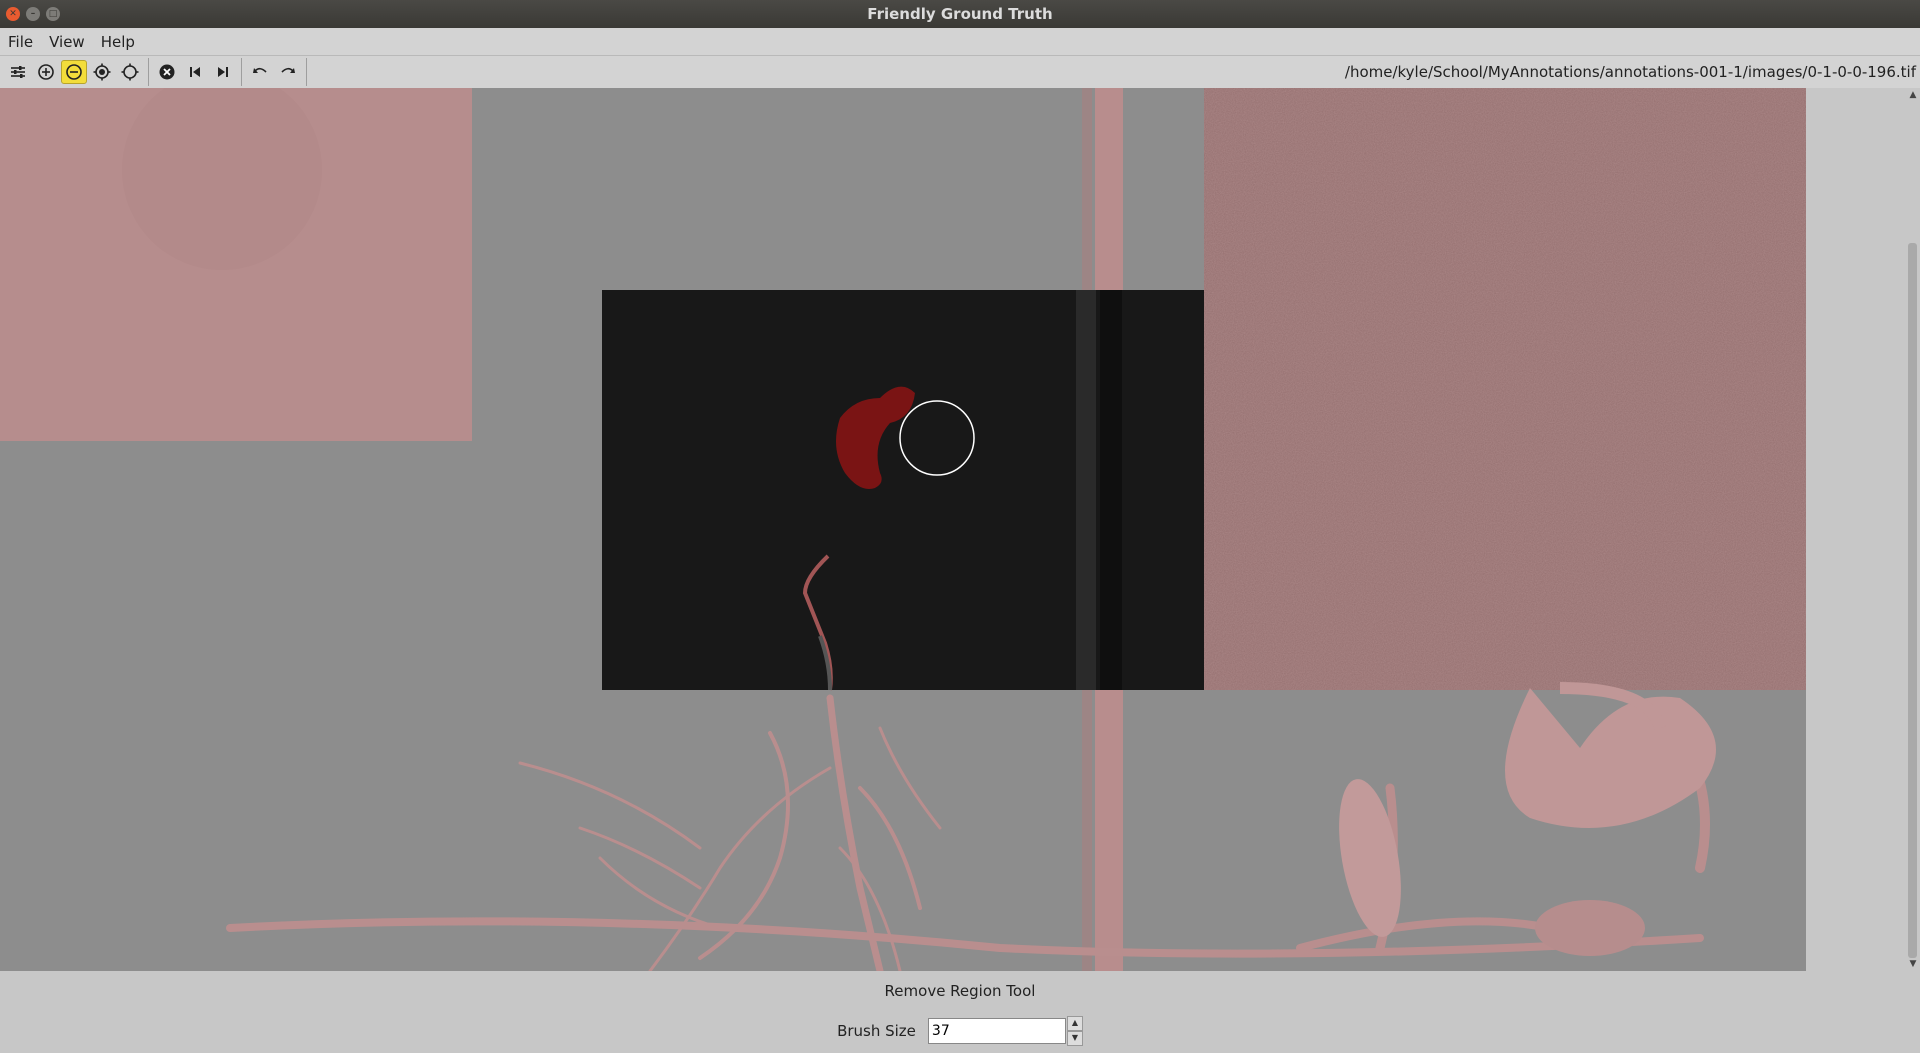 This screenshot has height=1053, width=1920. What do you see at coordinates (1913, 964) in the screenshot?
I see `scroll-down-icon: ▼` at bounding box center [1913, 964].